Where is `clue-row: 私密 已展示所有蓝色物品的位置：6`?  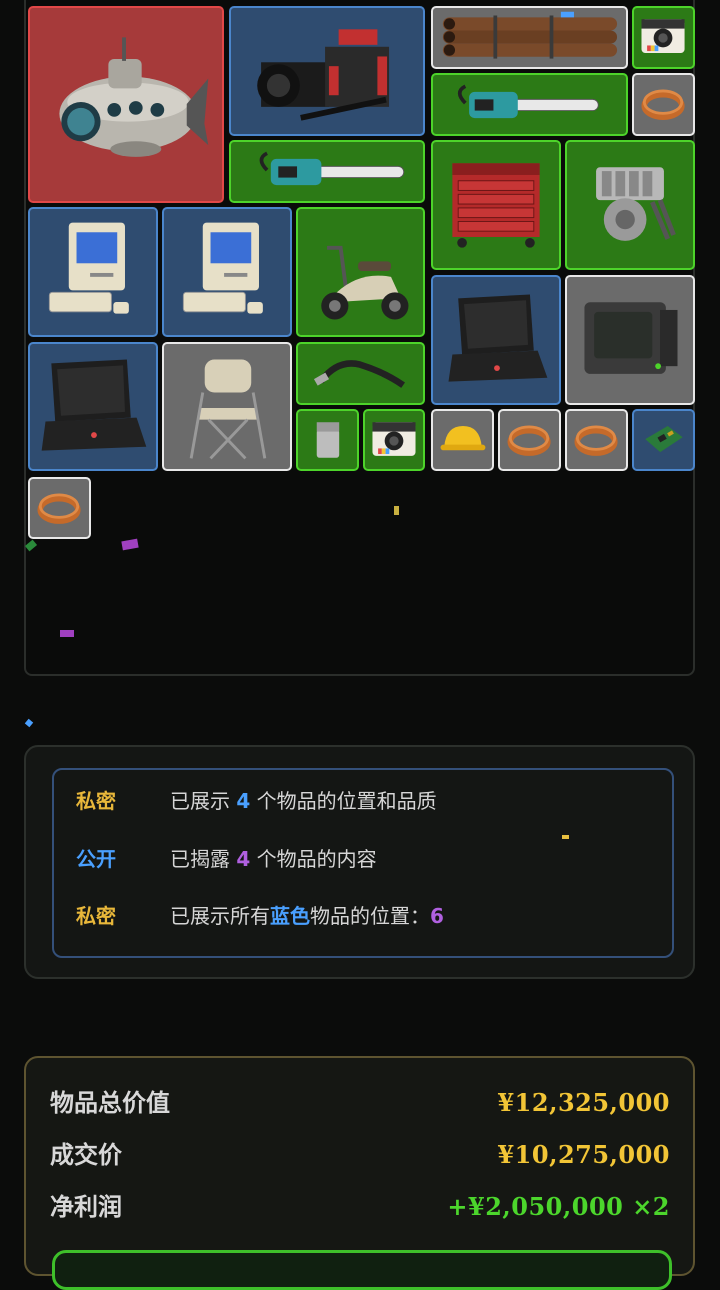 clue-row: 私密 已展示所有蓝色物品的位置：6 is located at coordinates (366, 916).